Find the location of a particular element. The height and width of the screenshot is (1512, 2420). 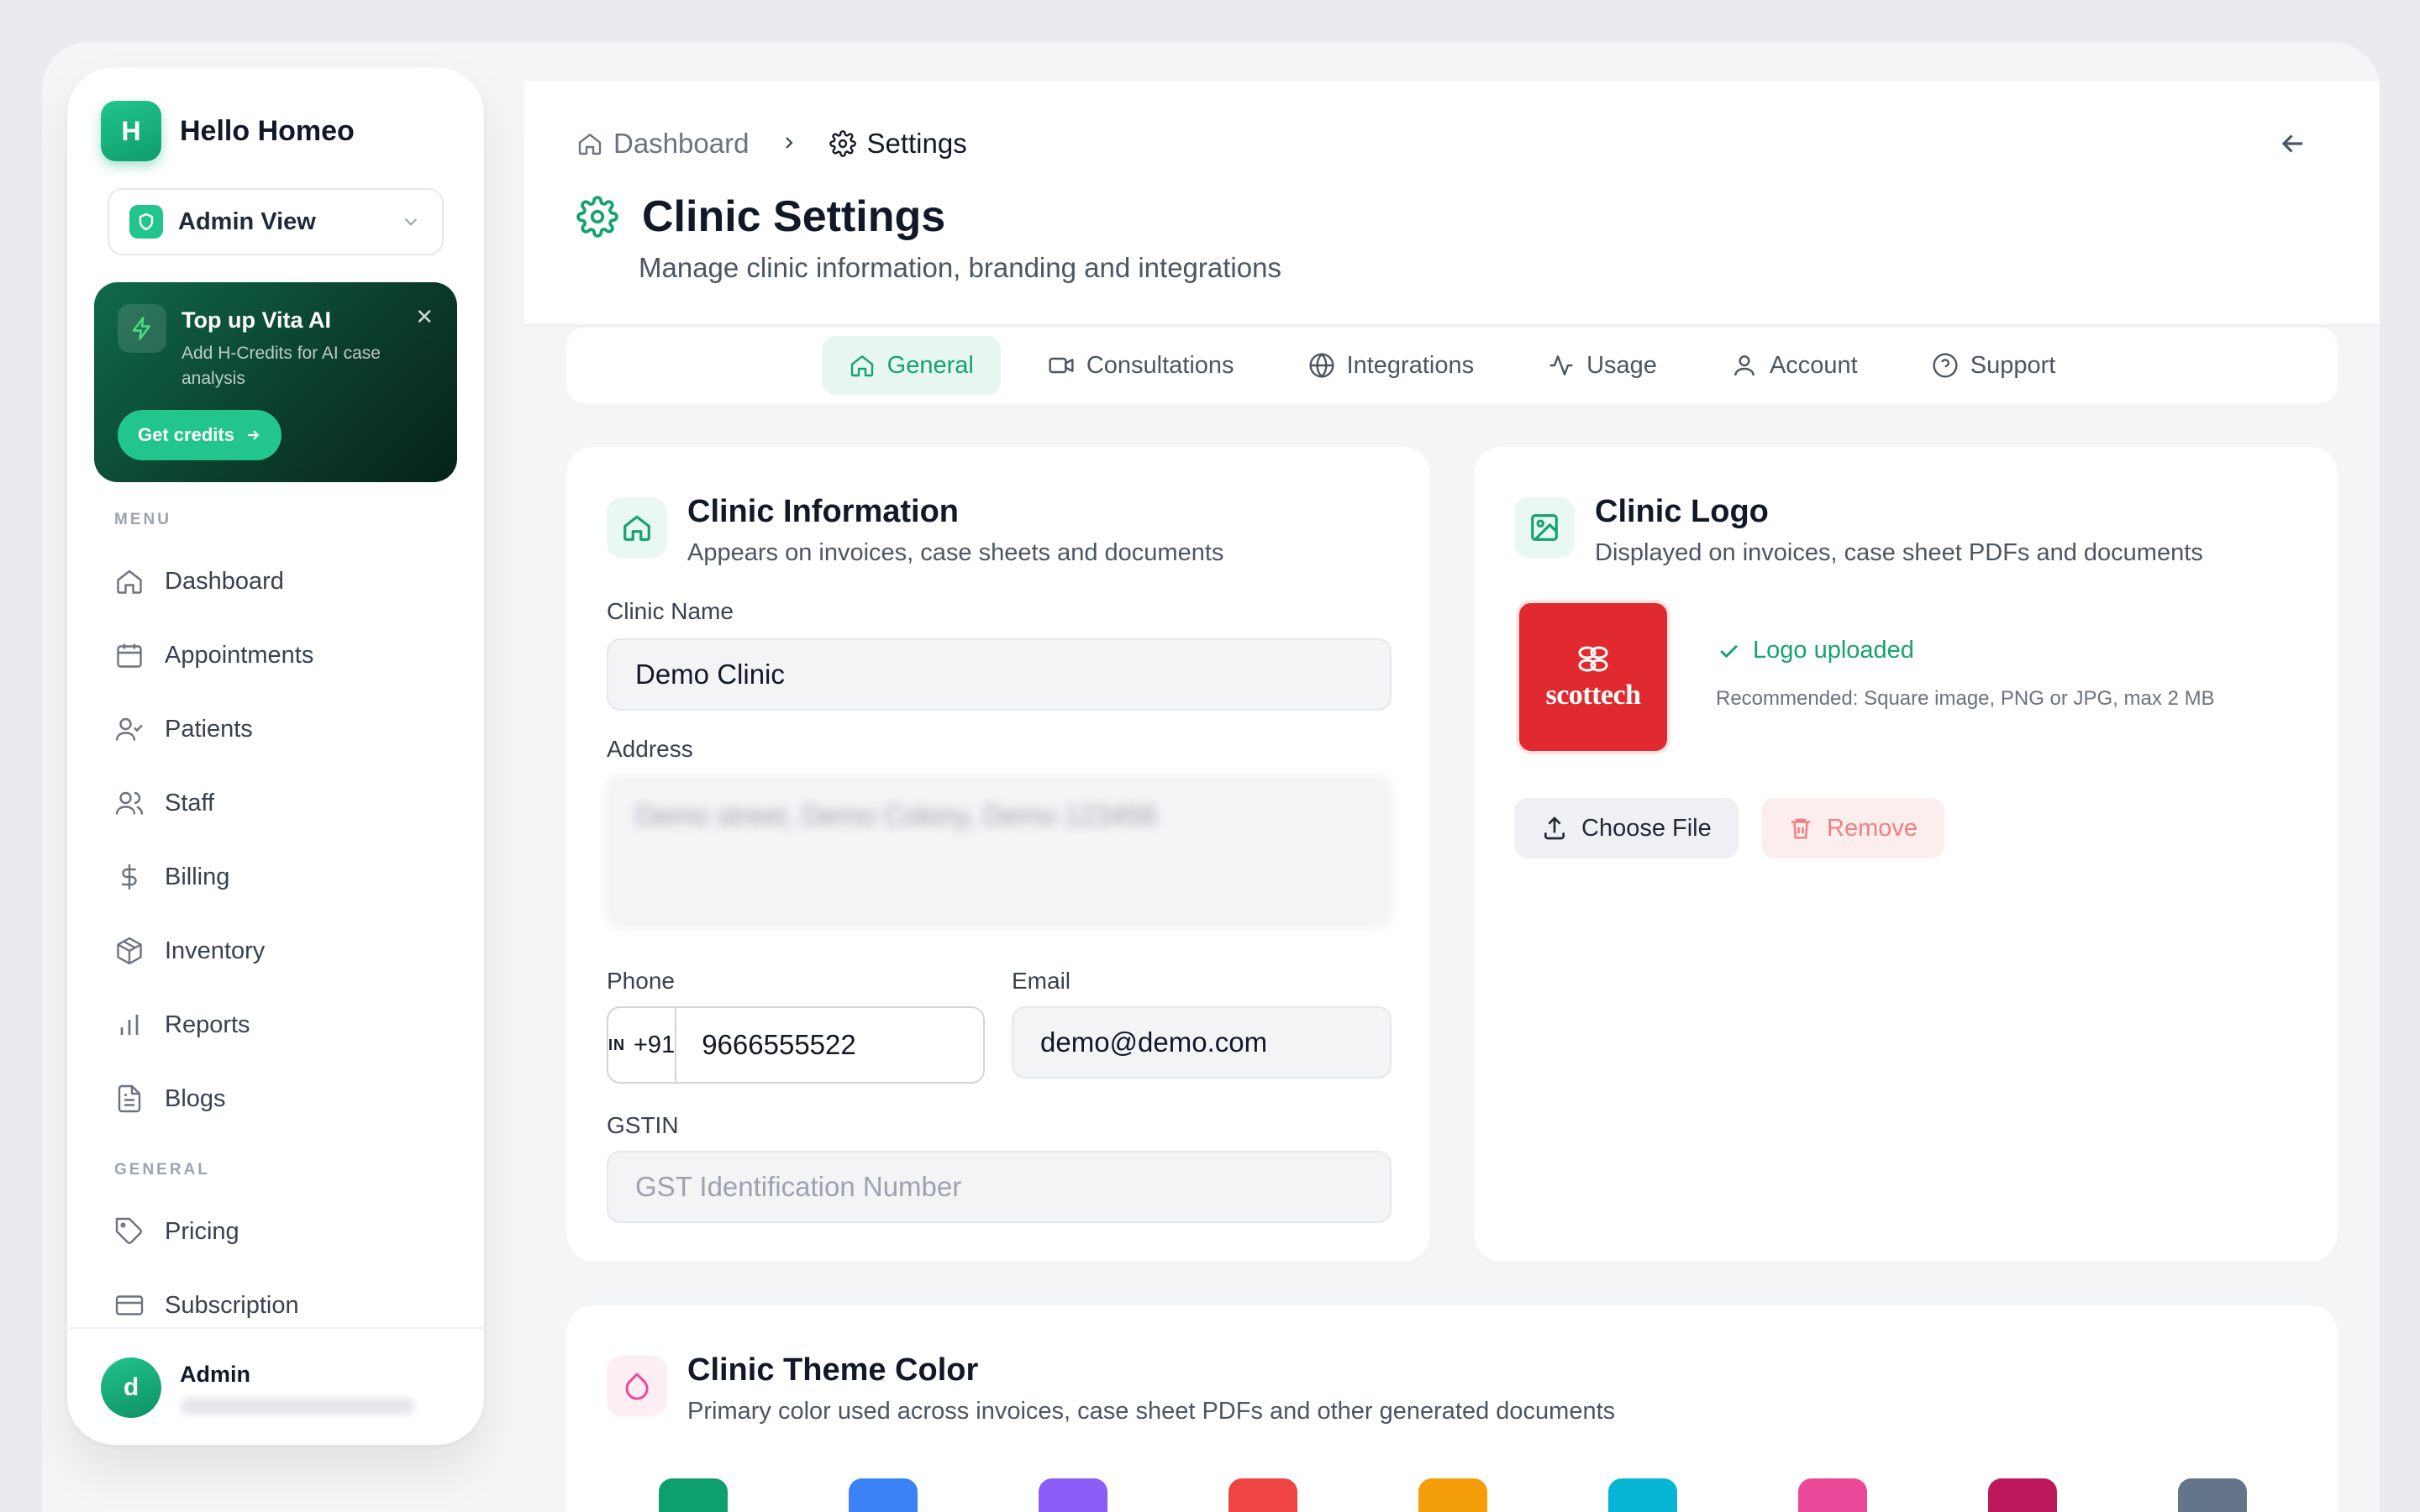

sidebar-item-label: Appointments is located at coordinates (240, 655).